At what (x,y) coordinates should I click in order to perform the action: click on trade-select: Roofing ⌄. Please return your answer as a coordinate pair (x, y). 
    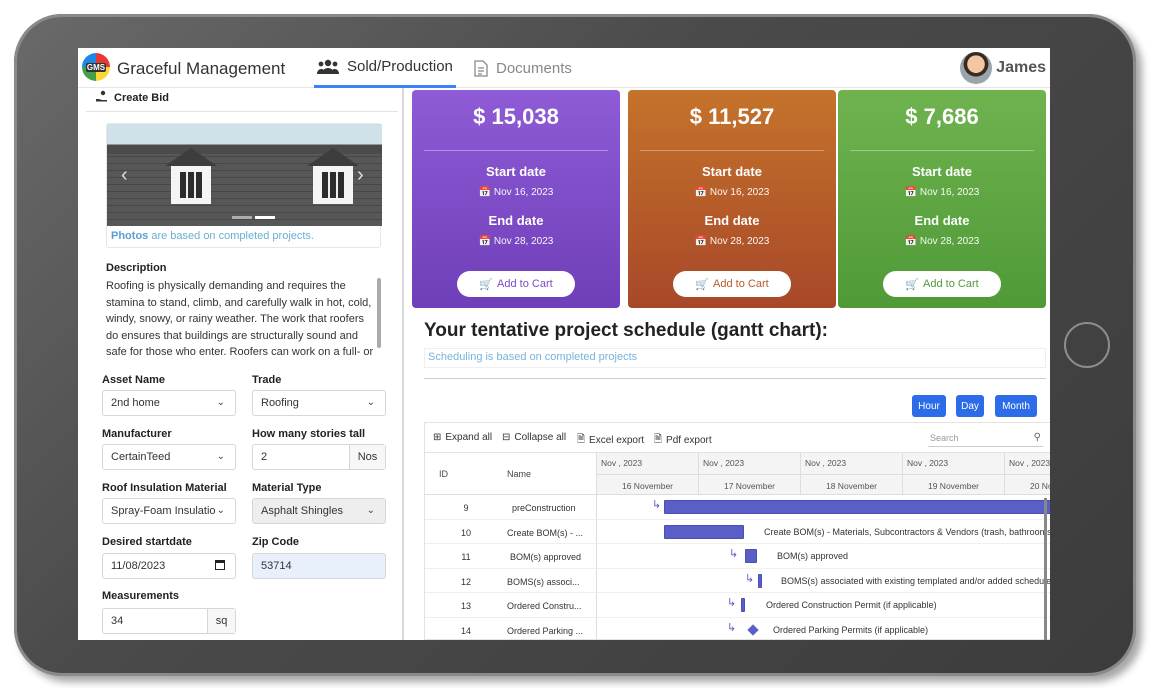
    Looking at the image, I should click on (319, 403).